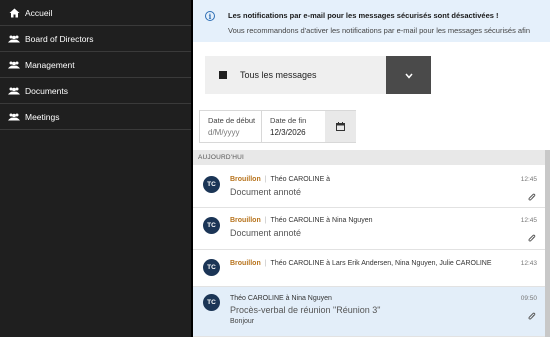 The width and height of the screenshot is (550, 337). Describe the element at coordinates (300, 179) in the screenshot. I see `message-participants: Théo CAROLINE à` at that location.